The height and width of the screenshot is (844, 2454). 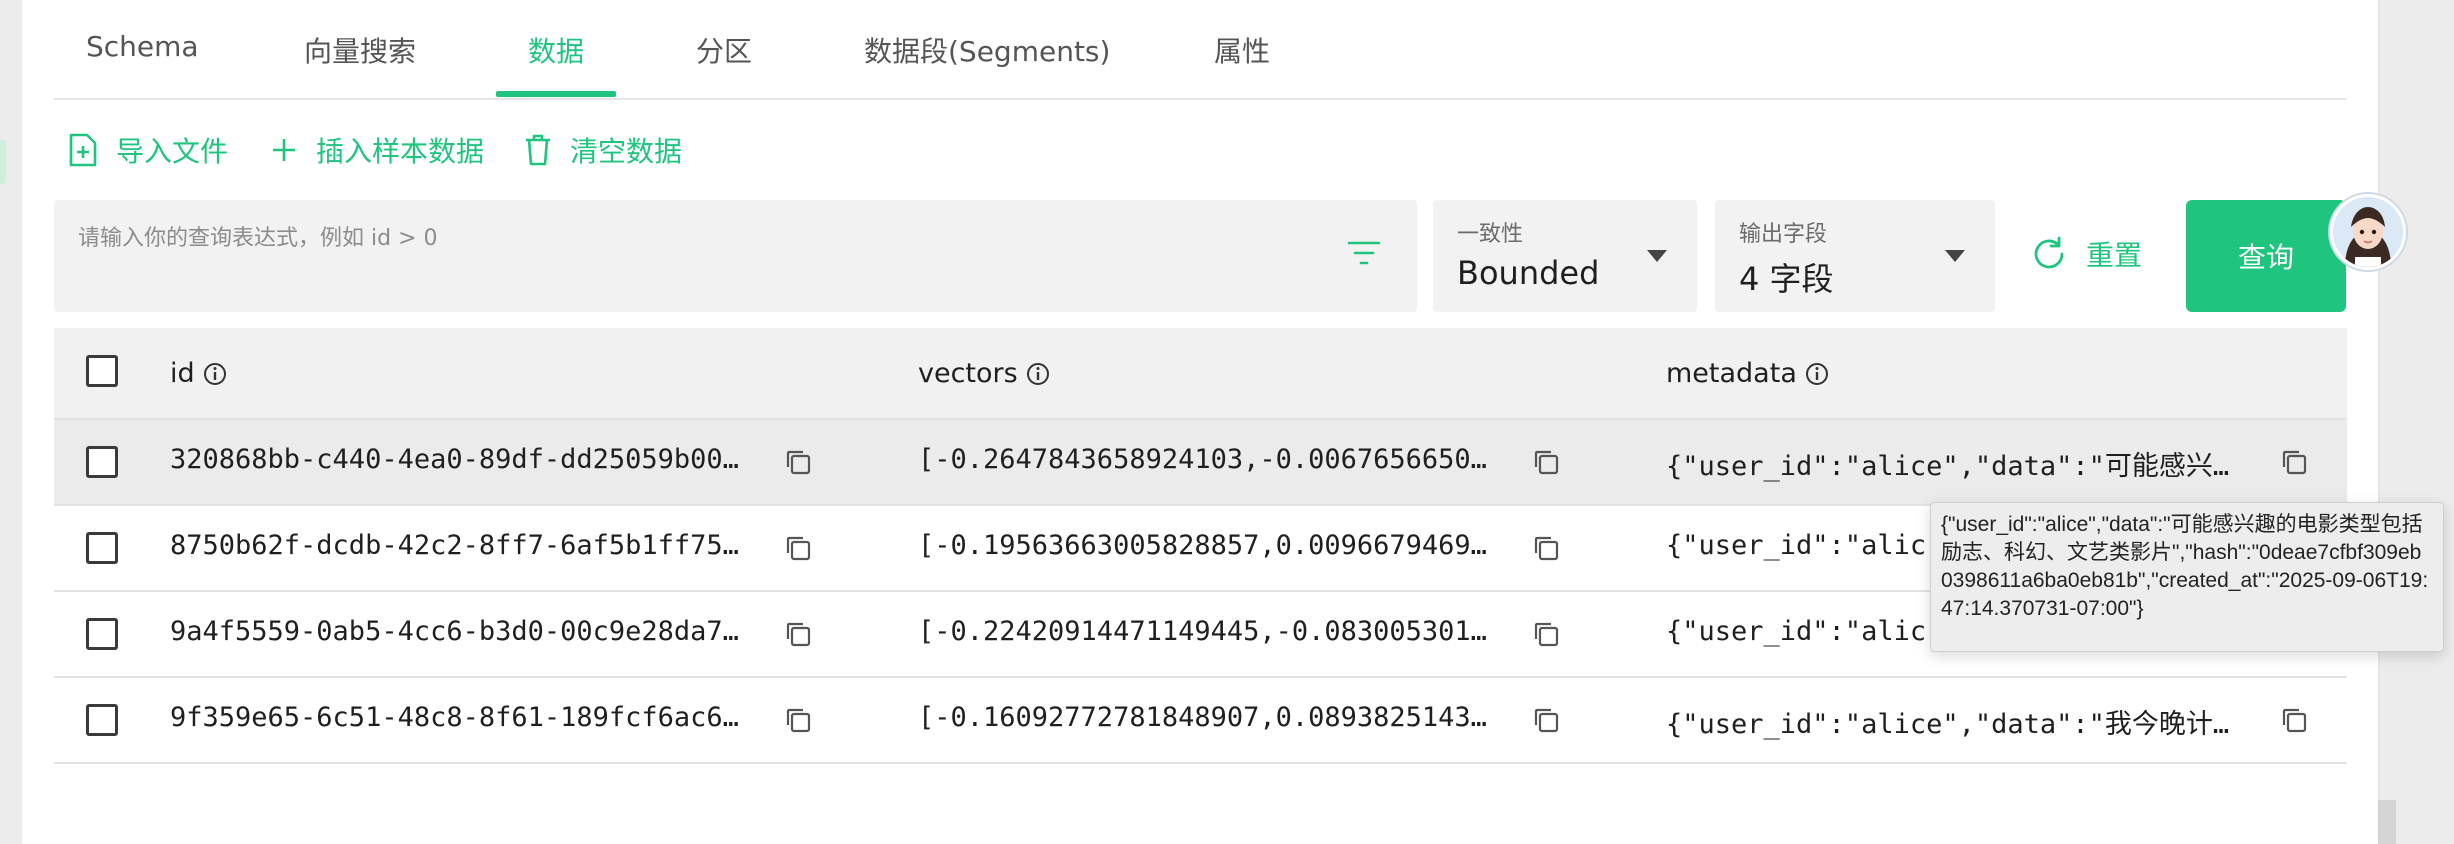 I want to click on query-expression-input: 请输入你的查询表达式，例如 id > 0, so click(x=735, y=256).